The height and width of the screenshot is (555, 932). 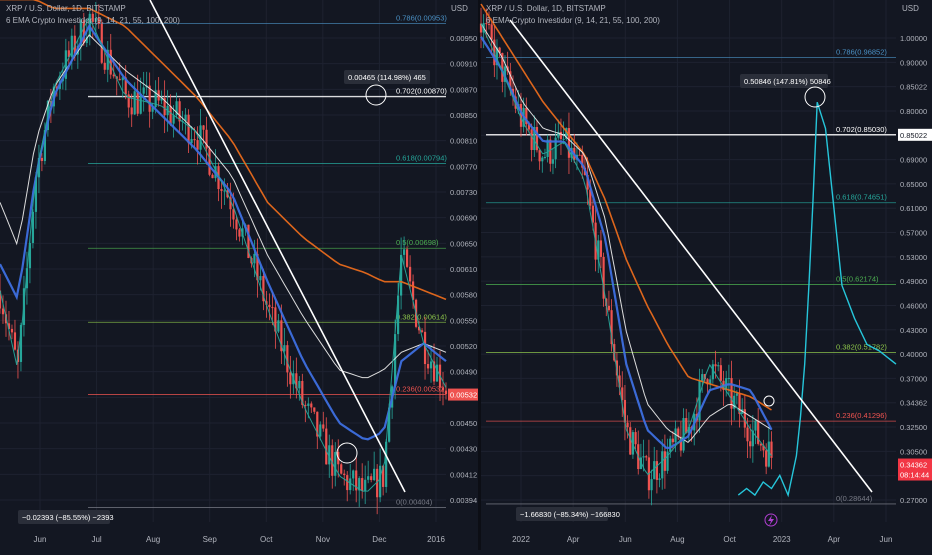 I want to click on left-gain-annotation: 0.00465 (114.98%) 465, so click(x=387, y=77).